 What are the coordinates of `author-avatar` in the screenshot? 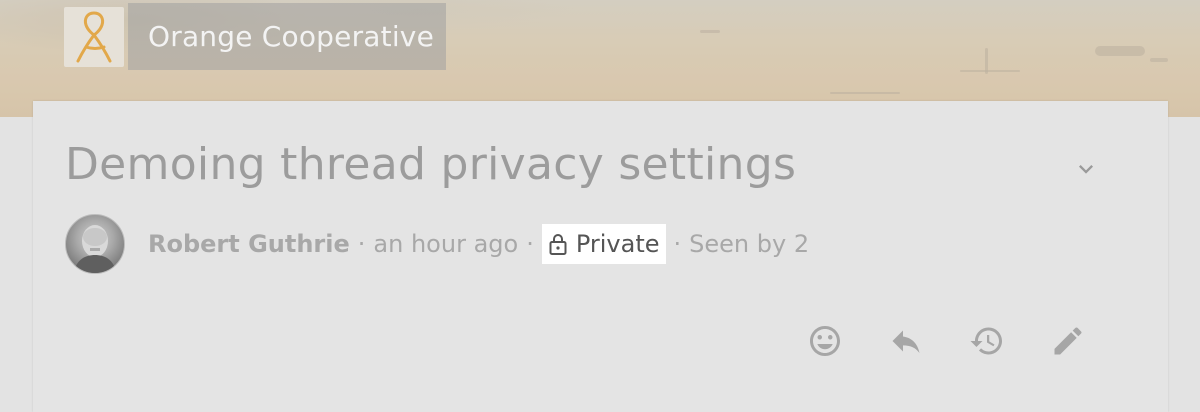 It's located at (95, 244).